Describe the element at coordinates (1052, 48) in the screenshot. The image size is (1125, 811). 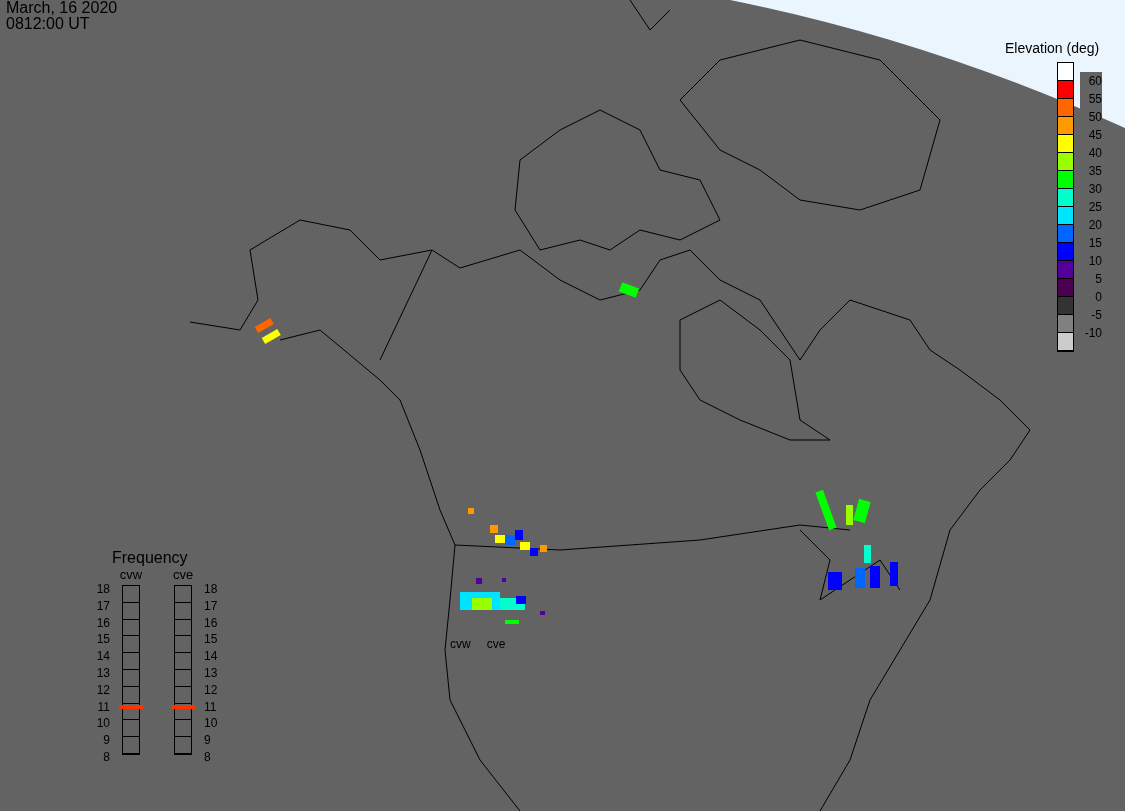
I see `legend-title: Elevation (deg)` at that location.